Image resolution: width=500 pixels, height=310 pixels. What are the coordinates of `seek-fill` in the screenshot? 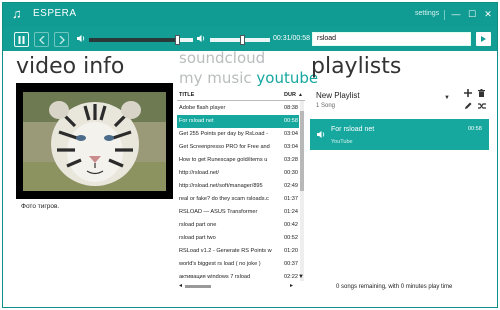 It's located at (226, 40).